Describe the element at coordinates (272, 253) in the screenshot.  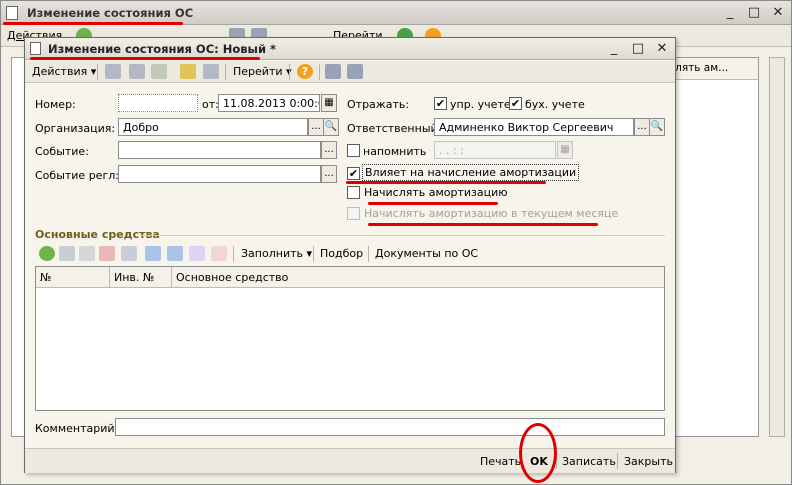
I see `fill-label: Заполнить` at that location.